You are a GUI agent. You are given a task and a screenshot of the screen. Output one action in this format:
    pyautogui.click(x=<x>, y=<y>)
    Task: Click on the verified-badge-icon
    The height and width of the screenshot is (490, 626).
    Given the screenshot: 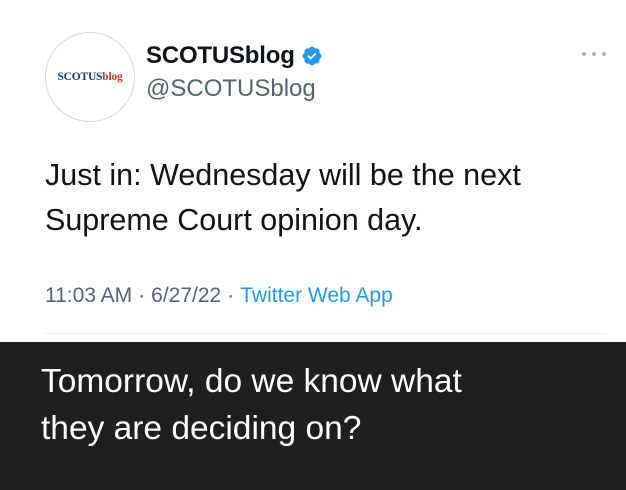 What is the action you would take?
    pyautogui.click(x=312, y=56)
    